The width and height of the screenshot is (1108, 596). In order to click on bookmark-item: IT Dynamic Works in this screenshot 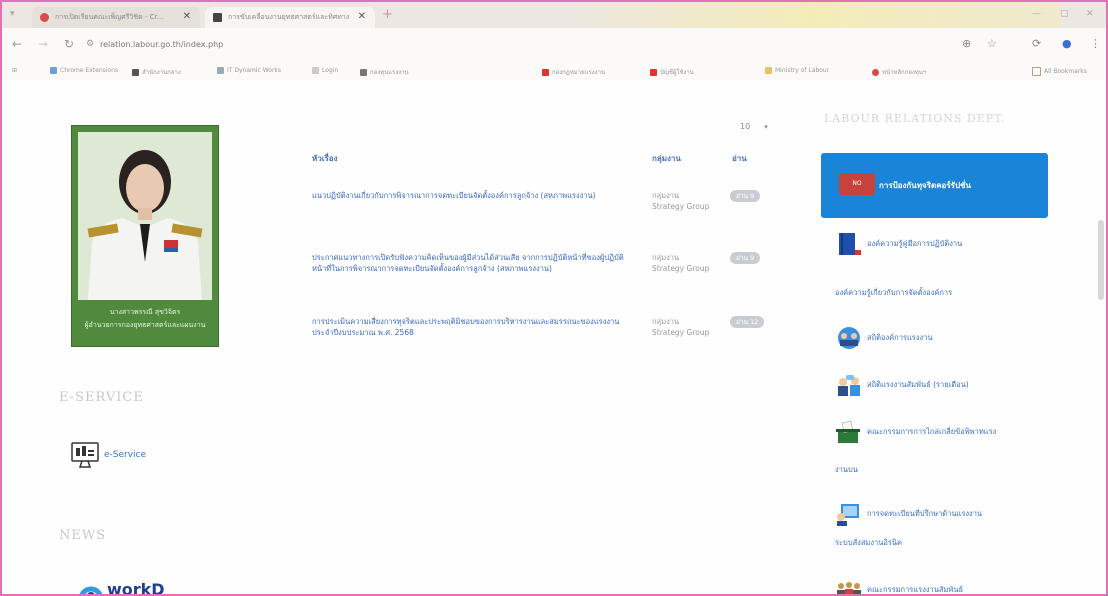, I will do `click(249, 70)`.